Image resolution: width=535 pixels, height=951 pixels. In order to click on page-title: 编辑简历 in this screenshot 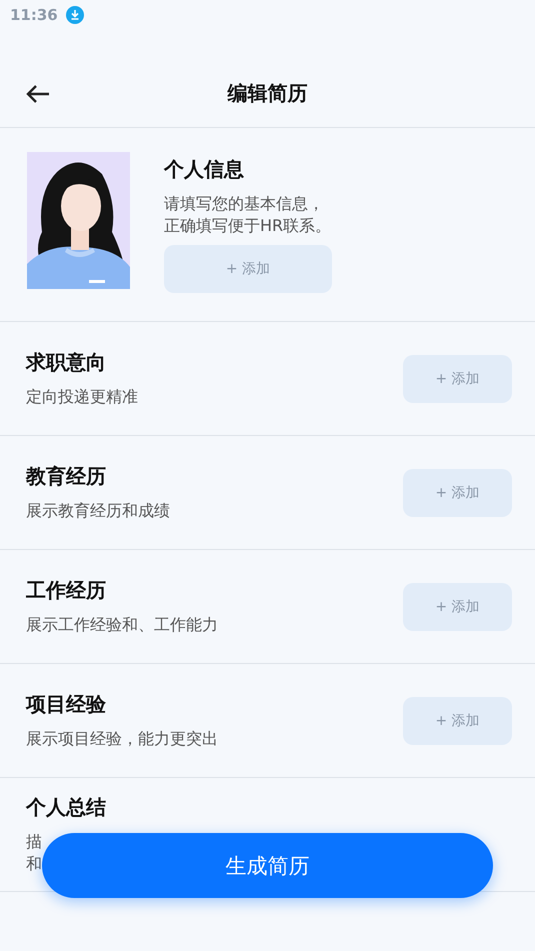, I will do `click(268, 93)`.